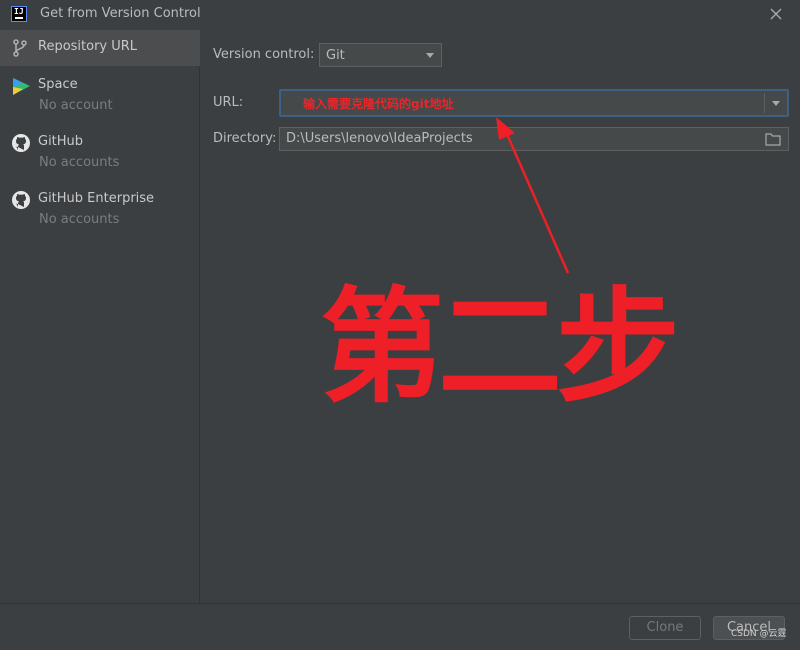 This screenshot has height=650, width=800. I want to click on url-input: 输入需要克隆代码的git地址, so click(534, 103).